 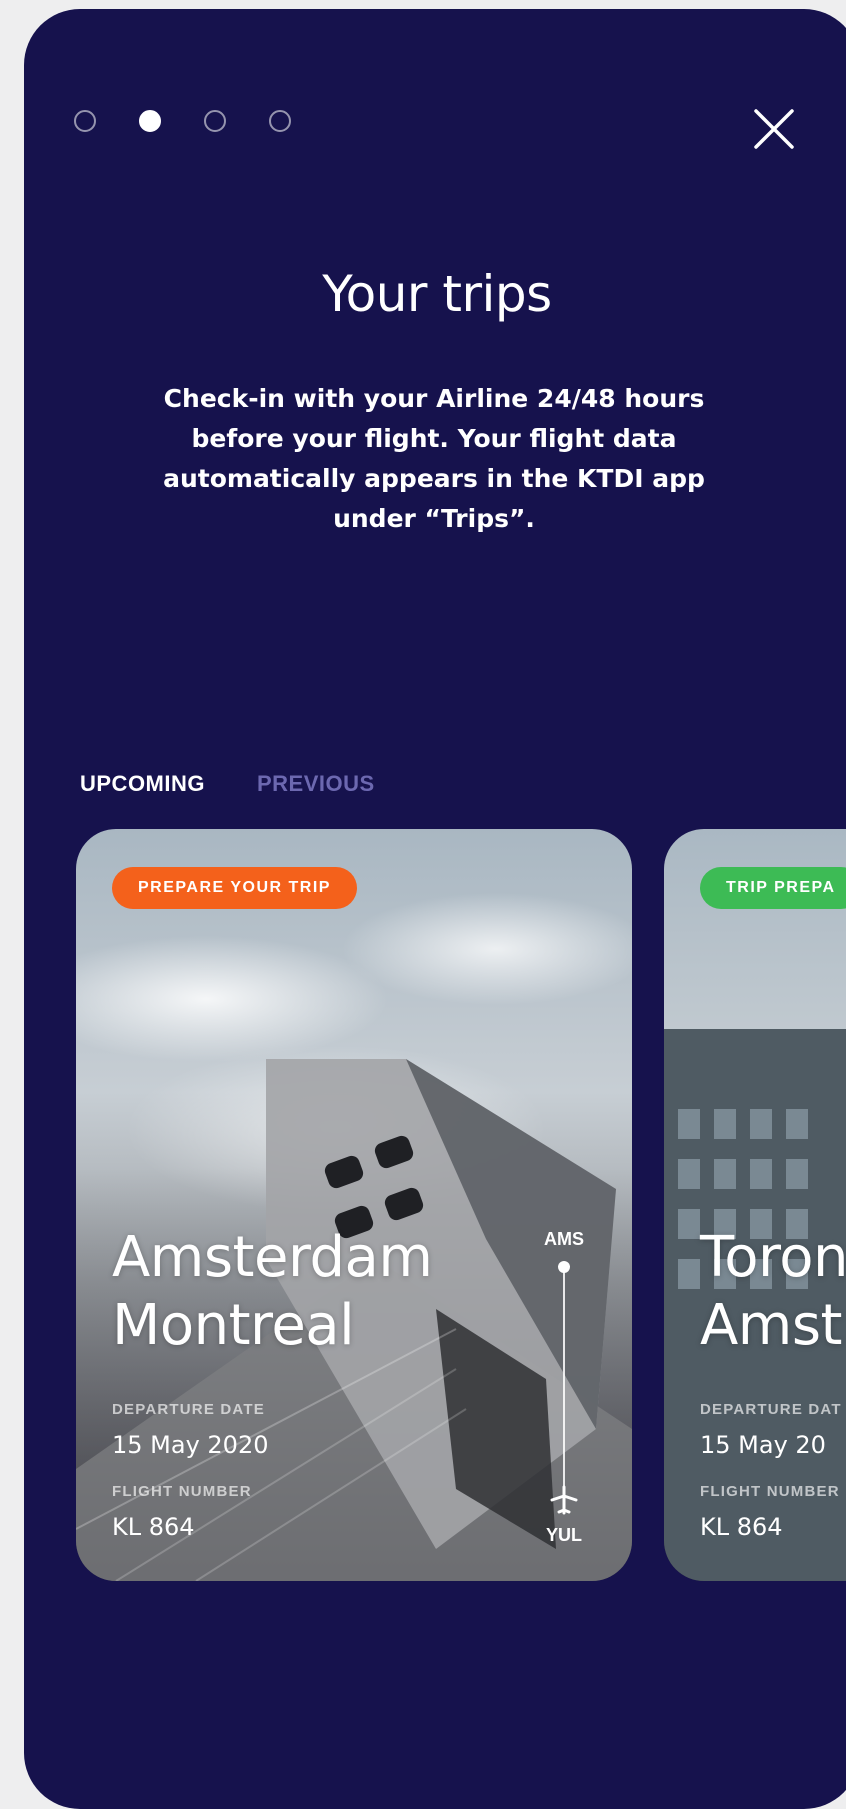 I want to click on pager-dot-2-active, so click(x=150, y=121).